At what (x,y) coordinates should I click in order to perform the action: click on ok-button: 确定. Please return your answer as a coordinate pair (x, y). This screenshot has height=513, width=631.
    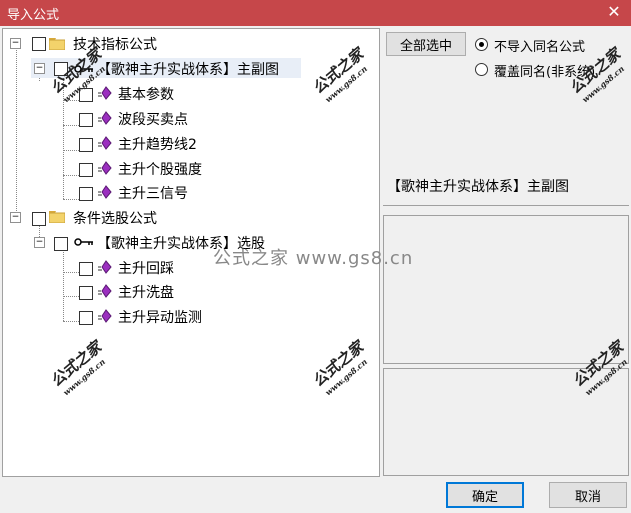
    Looking at the image, I should click on (485, 495).